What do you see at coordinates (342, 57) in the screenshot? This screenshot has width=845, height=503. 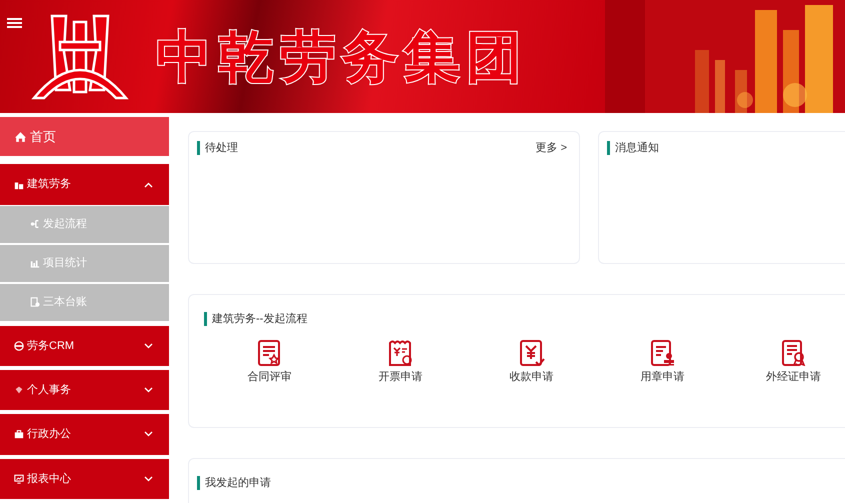 I see `banner-title: 中乾劳务集团` at bounding box center [342, 57].